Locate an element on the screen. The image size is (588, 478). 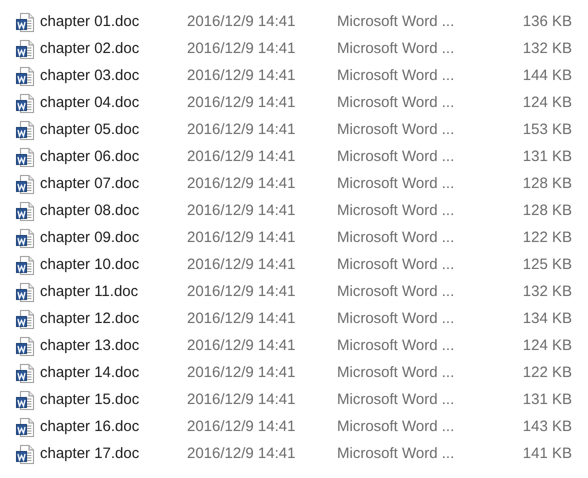
file-name: chapter 10.doc is located at coordinates (90, 265).